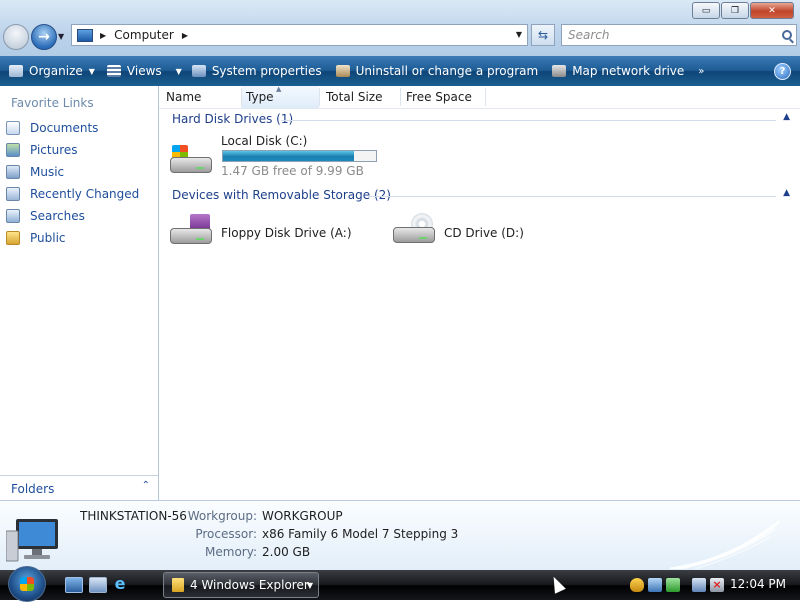  I want to click on sidebar-item-music: Music, so click(35, 172).